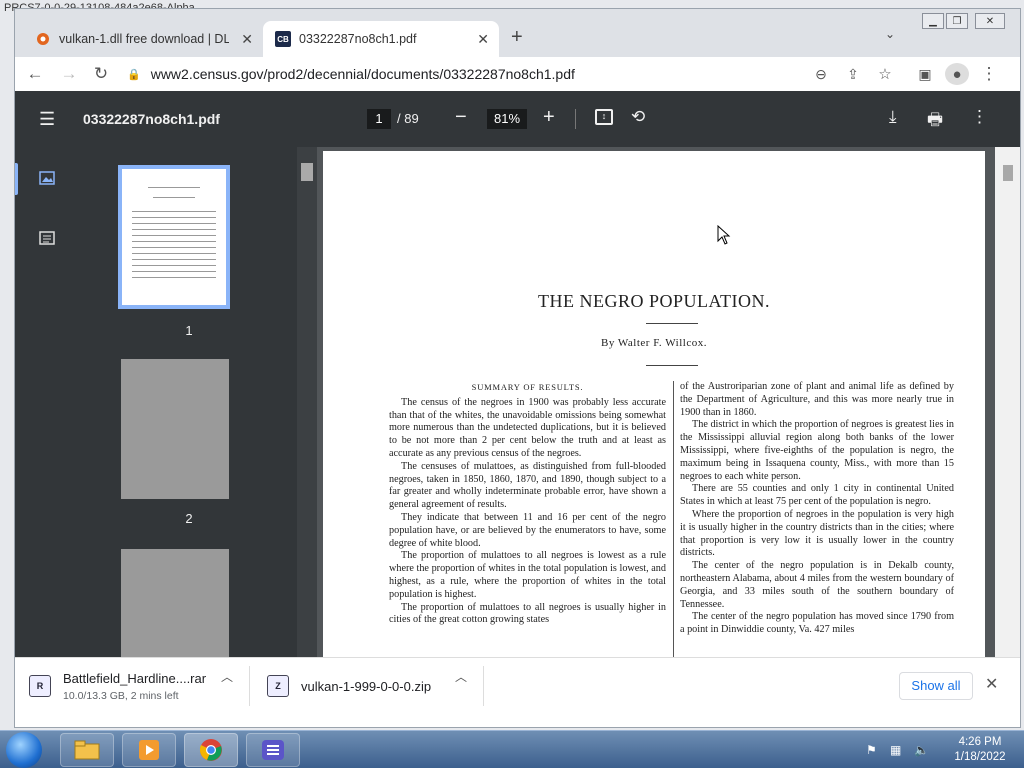 The width and height of the screenshot is (1024, 768). What do you see at coordinates (35, 74) in the screenshot?
I see `back-icon: ←` at bounding box center [35, 74].